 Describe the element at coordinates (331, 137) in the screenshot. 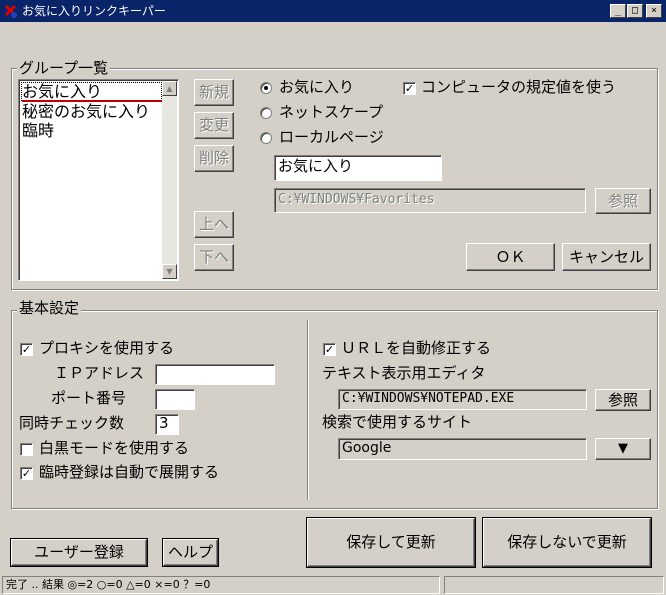

I see `radio-local-page-label: ローカルページ` at that location.